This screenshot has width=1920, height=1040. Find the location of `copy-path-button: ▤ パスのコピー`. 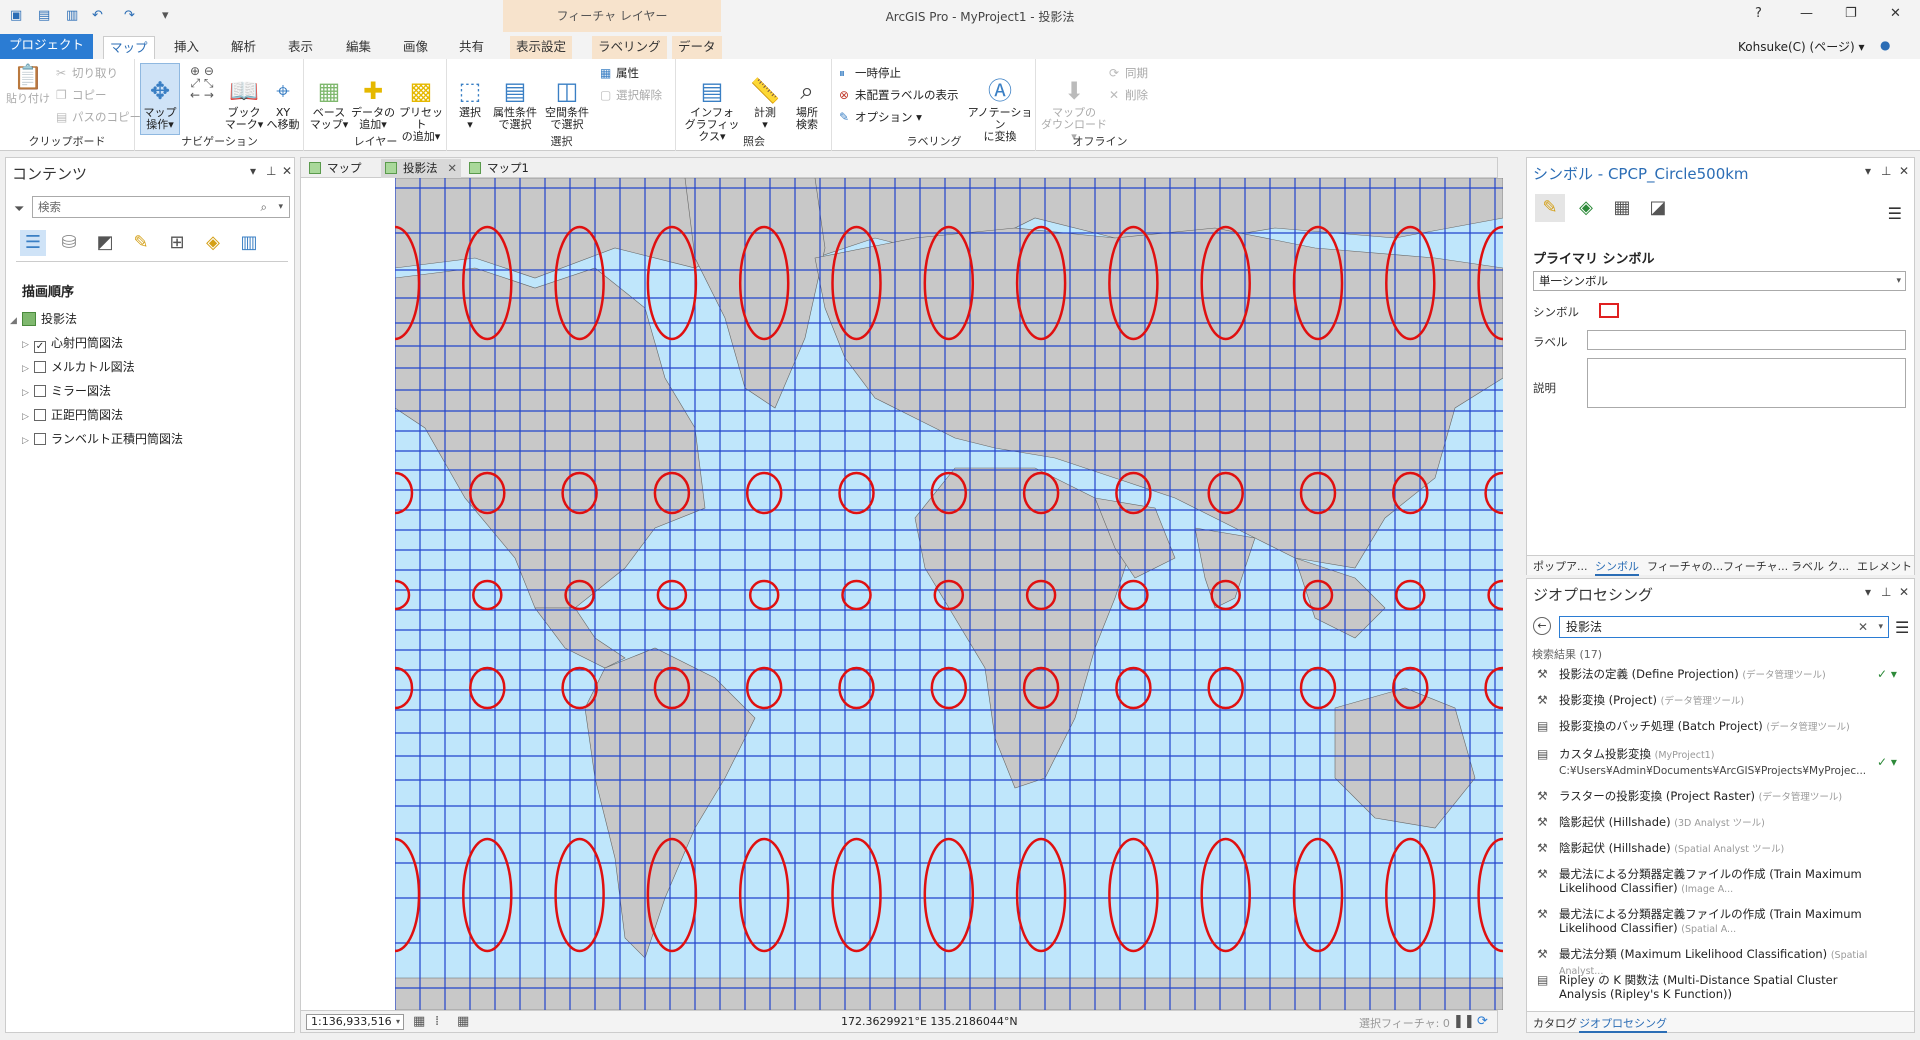

copy-path-button: ▤ パスのコピー is located at coordinates (98, 117).